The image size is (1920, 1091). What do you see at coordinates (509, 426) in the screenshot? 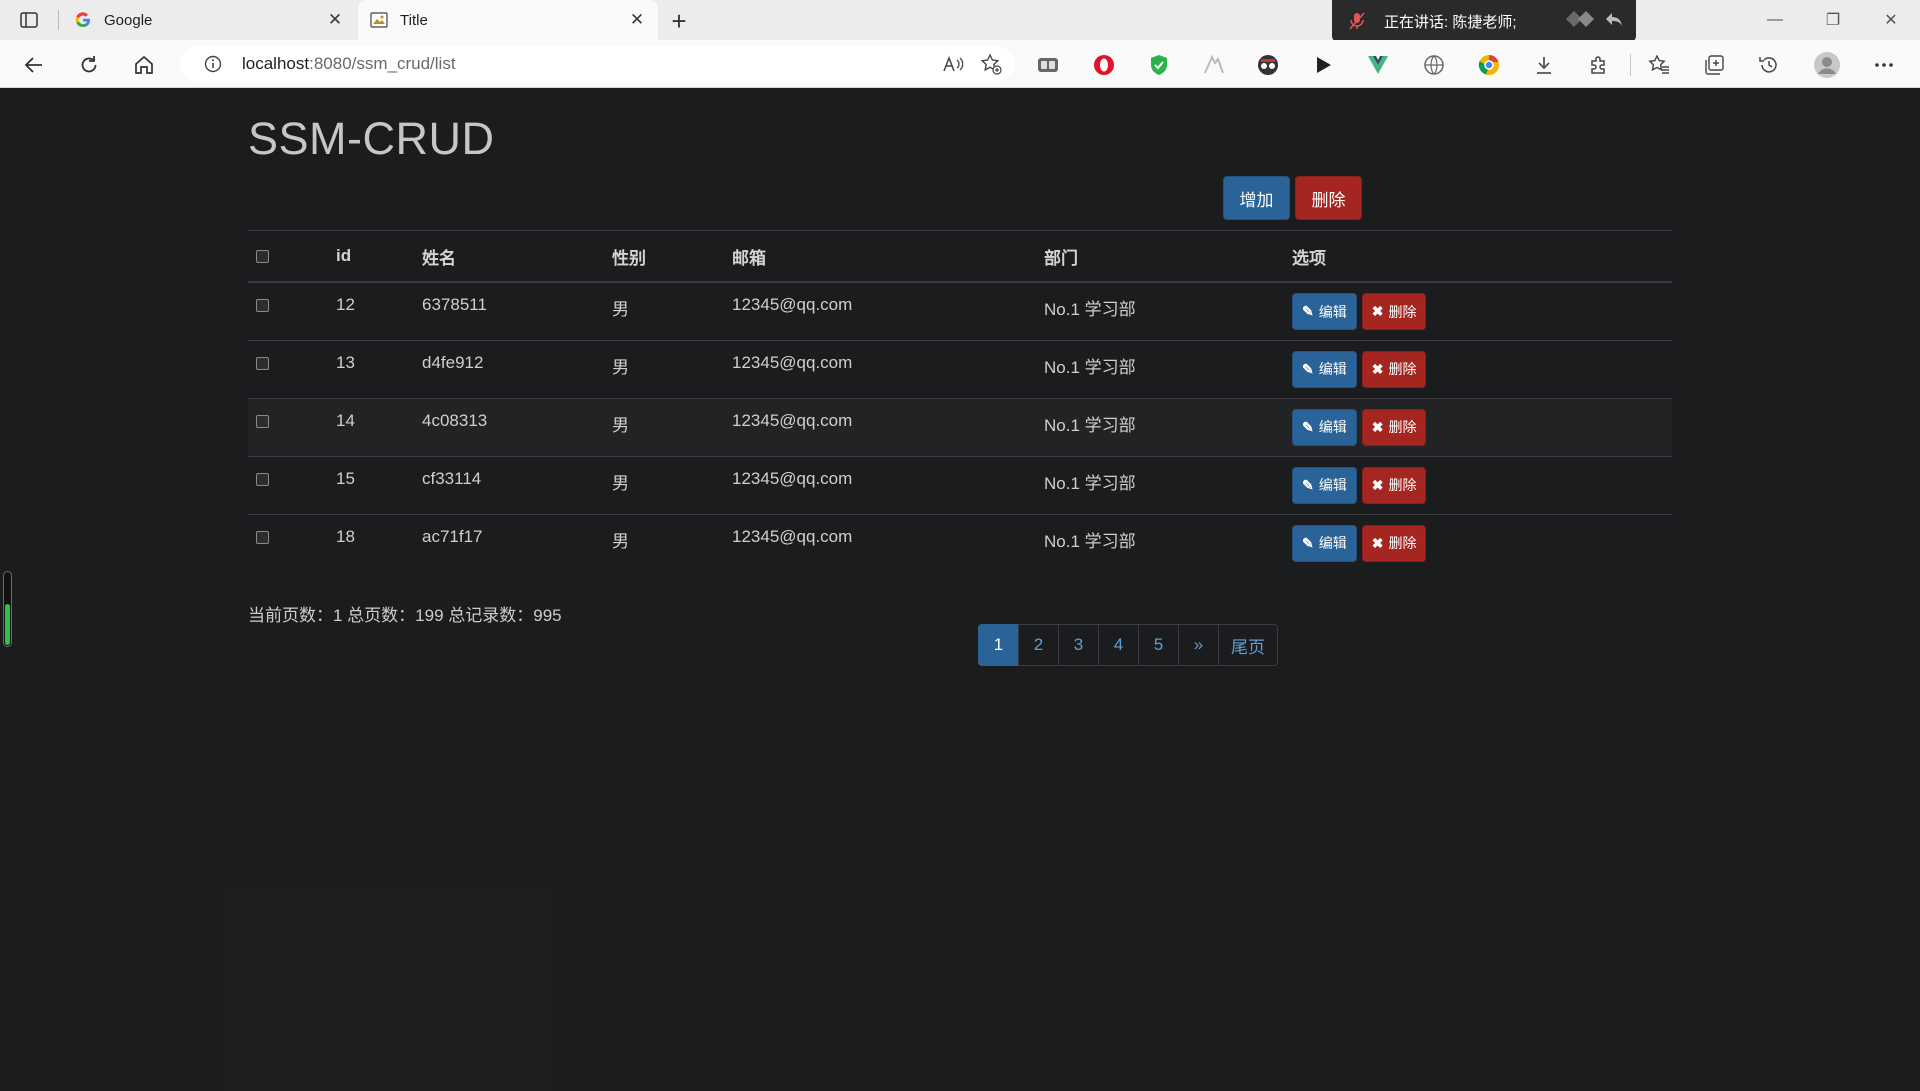
I see `cell-name: 4c08313` at bounding box center [509, 426].